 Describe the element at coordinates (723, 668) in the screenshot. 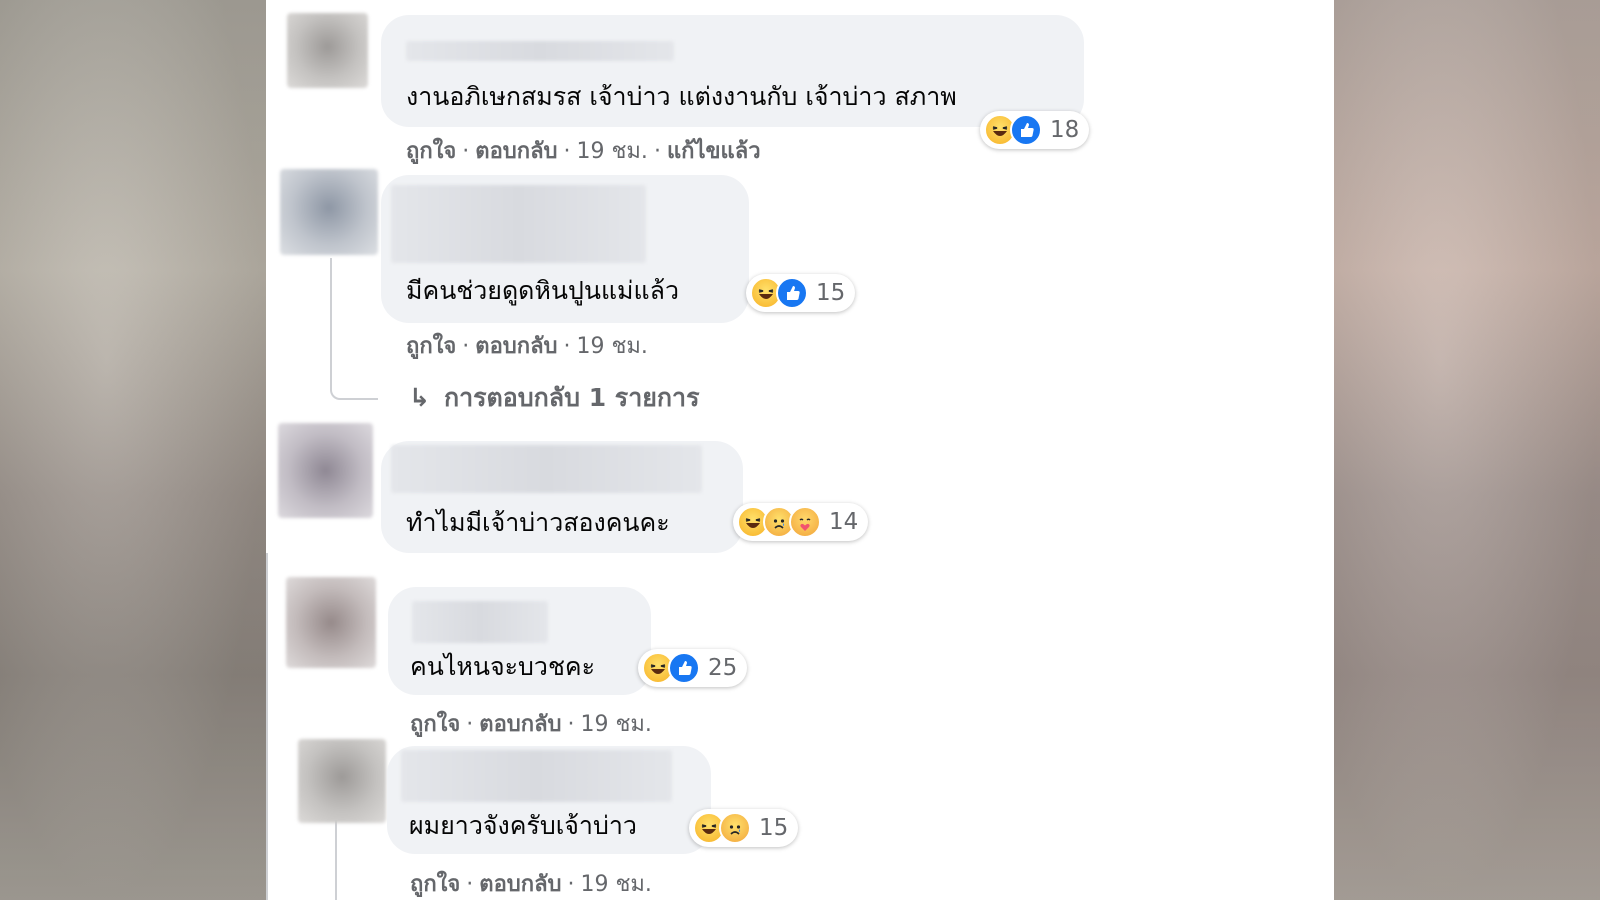

I see `reaction-count: 25` at that location.